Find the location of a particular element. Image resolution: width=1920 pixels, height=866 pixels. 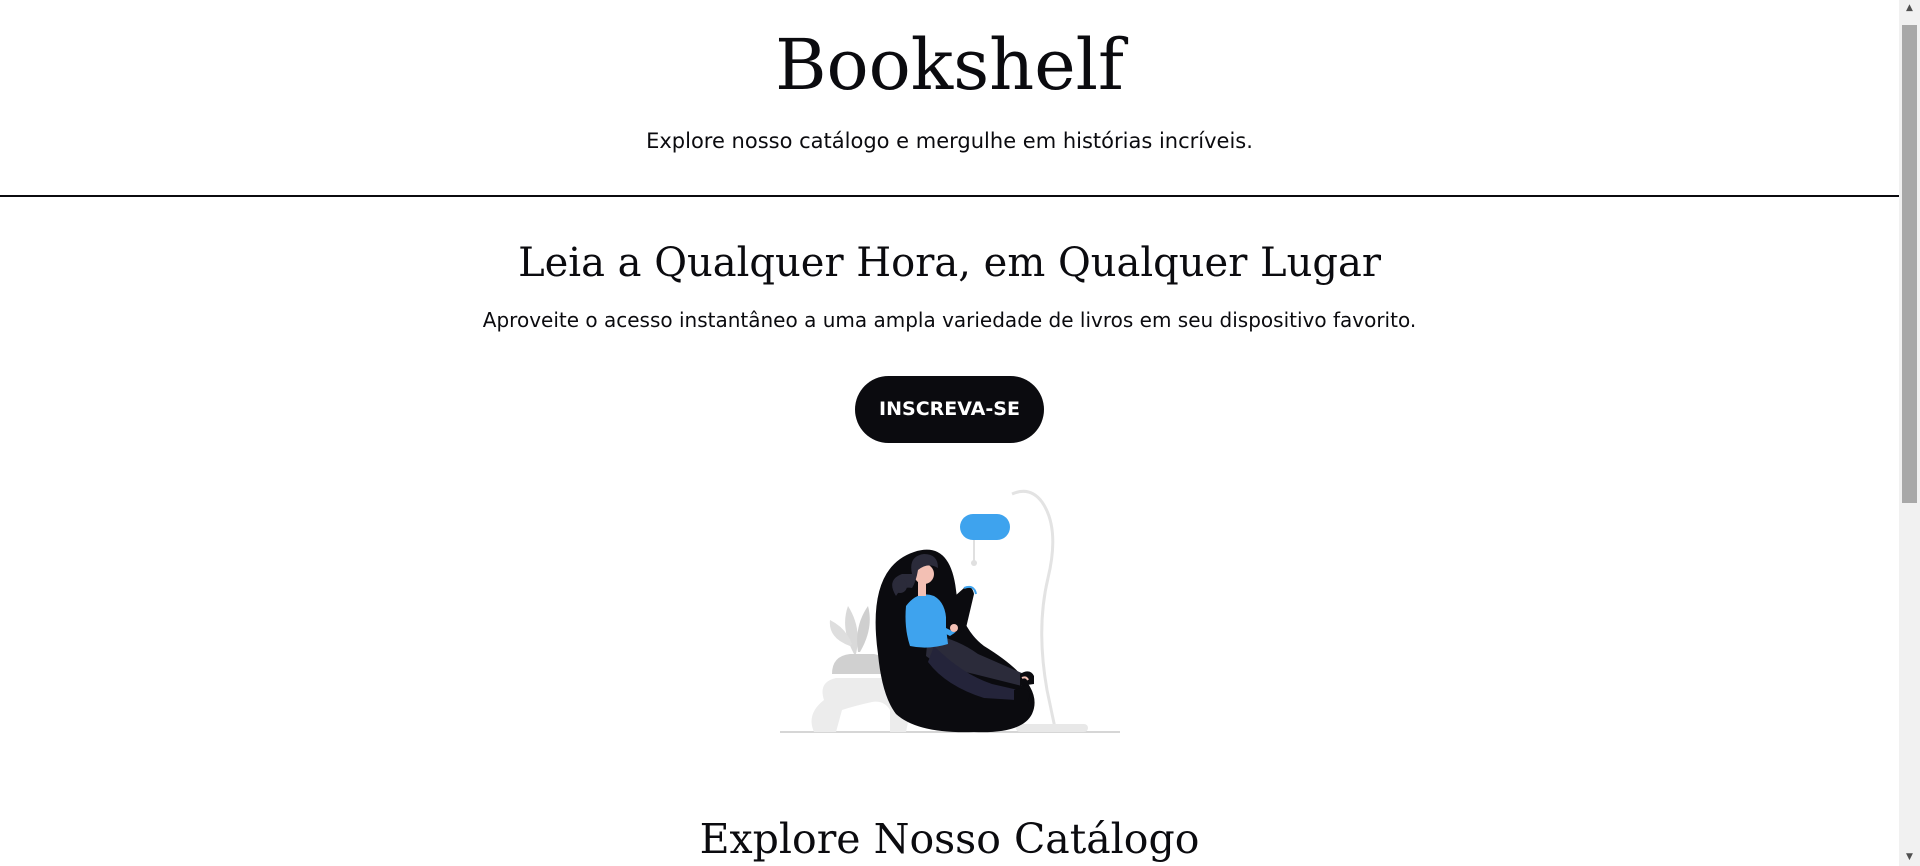

reading-illustration is located at coordinates (950, 611).